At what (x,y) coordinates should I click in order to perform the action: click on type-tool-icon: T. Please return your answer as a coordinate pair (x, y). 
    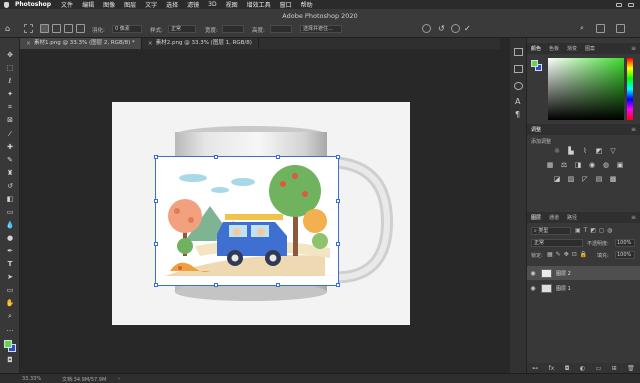
    Looking at the image, I should click on (10, 264).